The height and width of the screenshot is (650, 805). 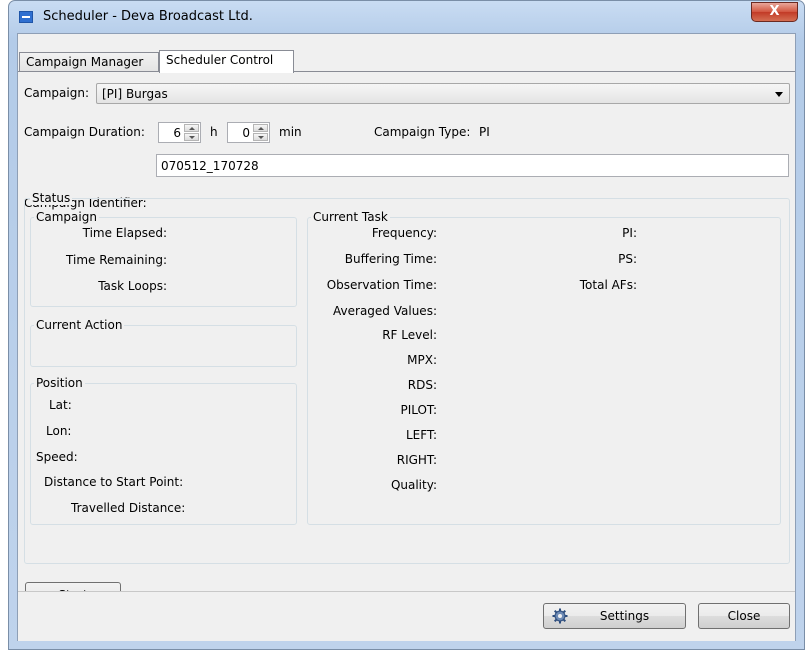 I want to click on settings-label: Settings, so click(x=624, y=616).